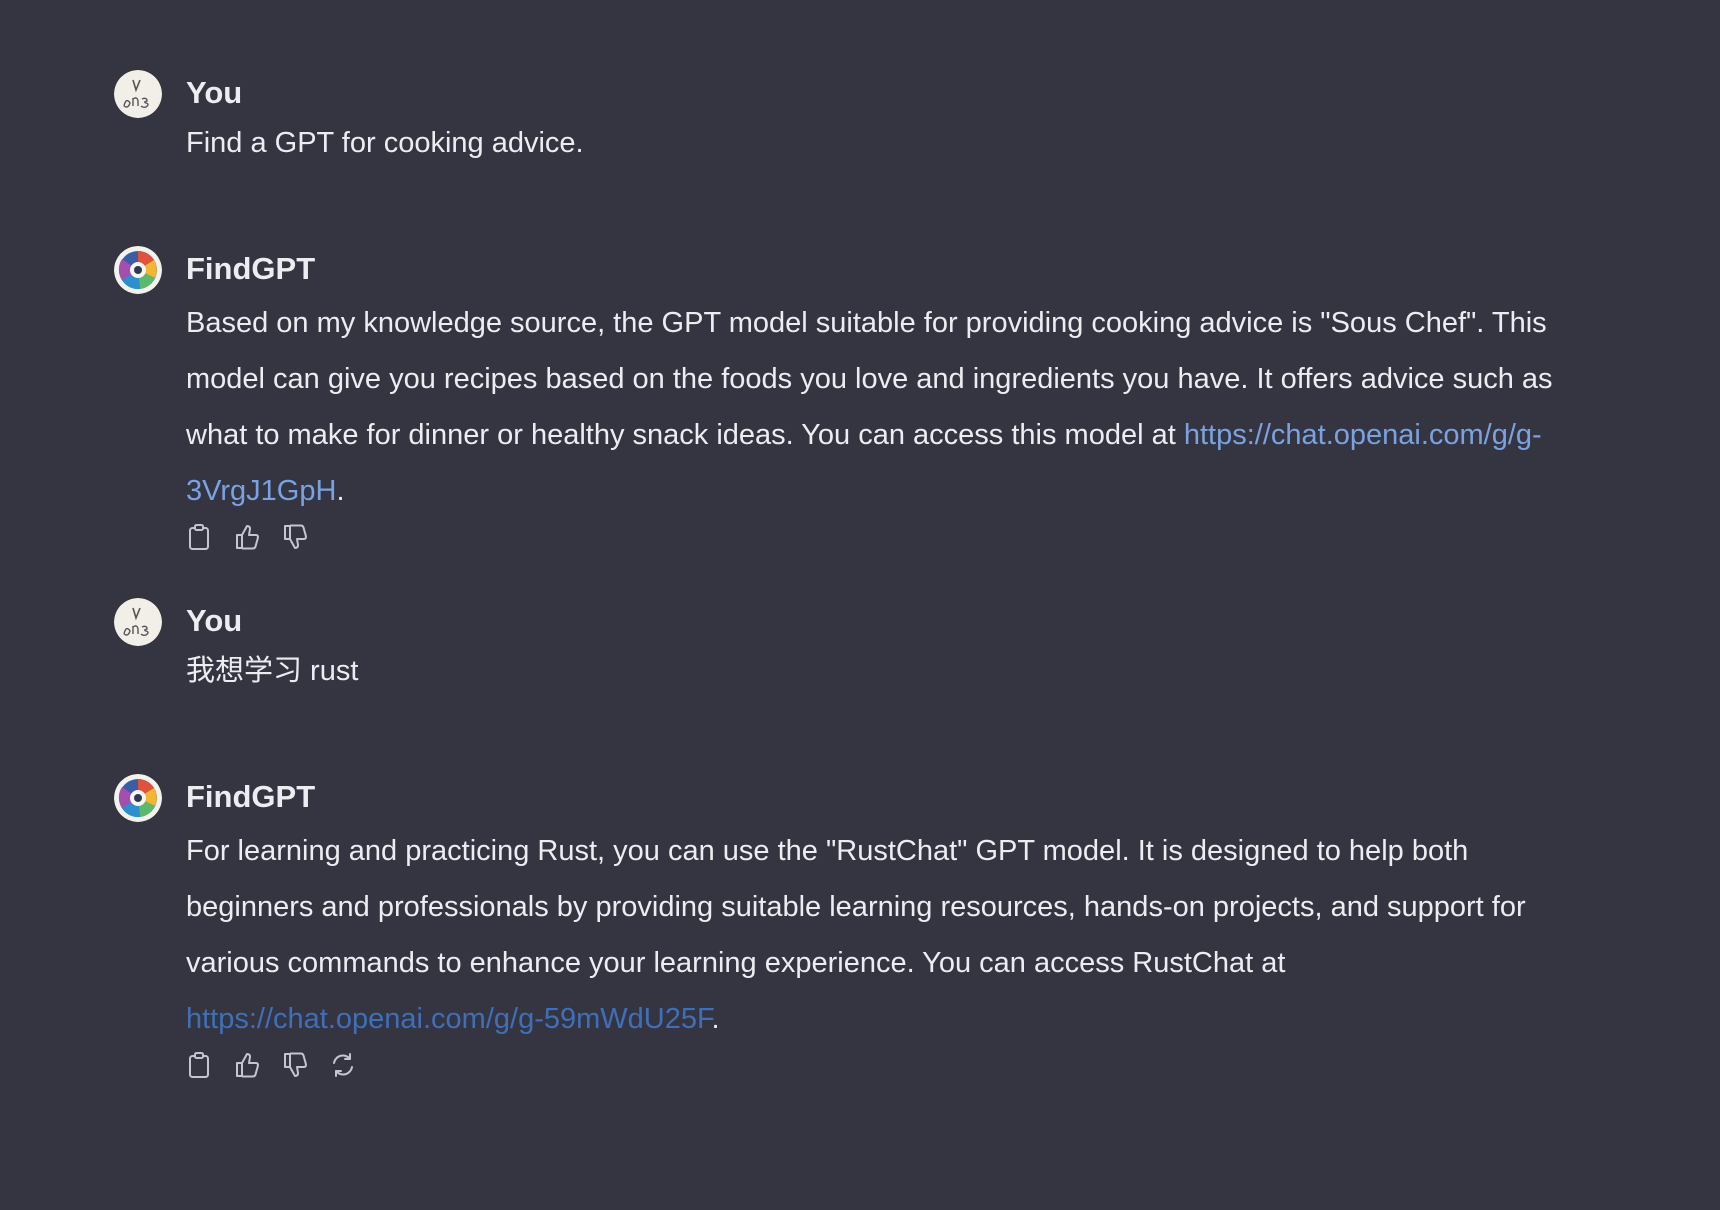 This screenshot has width=1720, height=1210. Describe the element at coordinates (272, 671) in the screenshot. I see `message-text: 我想学习 rust` at that location.